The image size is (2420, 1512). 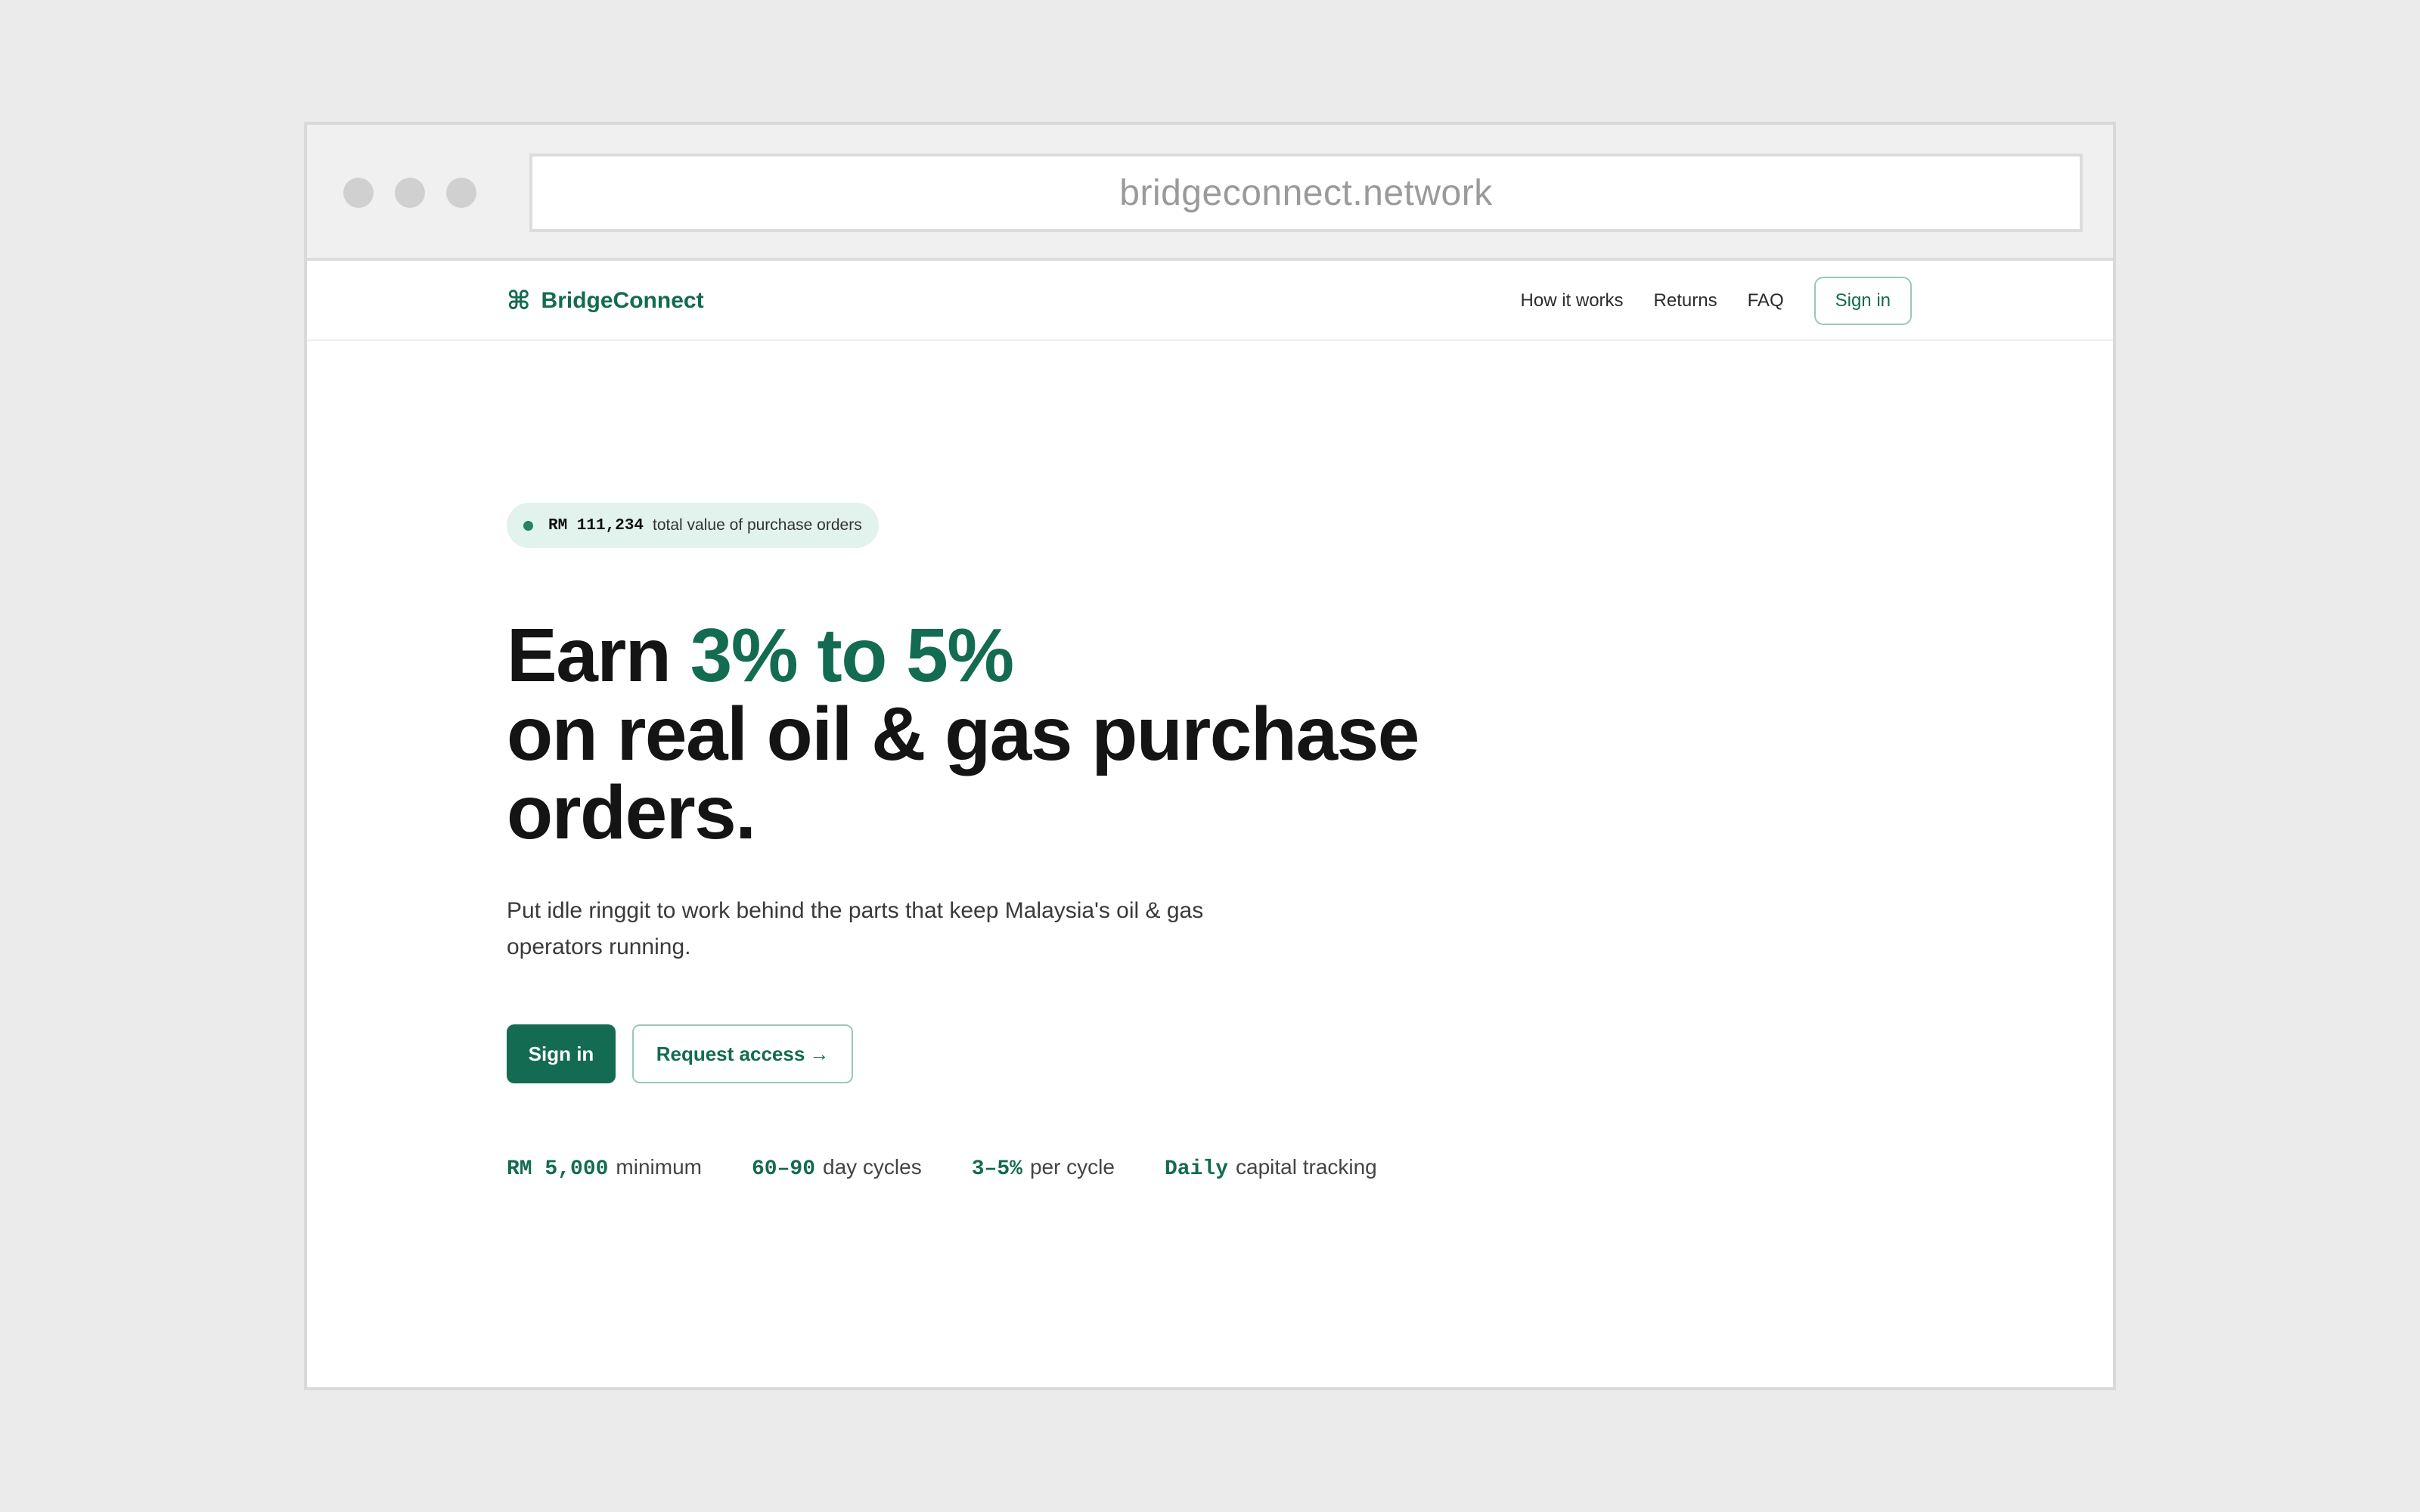 I want to click on stat-label: per cycle, so click(x=1072, y=1167).